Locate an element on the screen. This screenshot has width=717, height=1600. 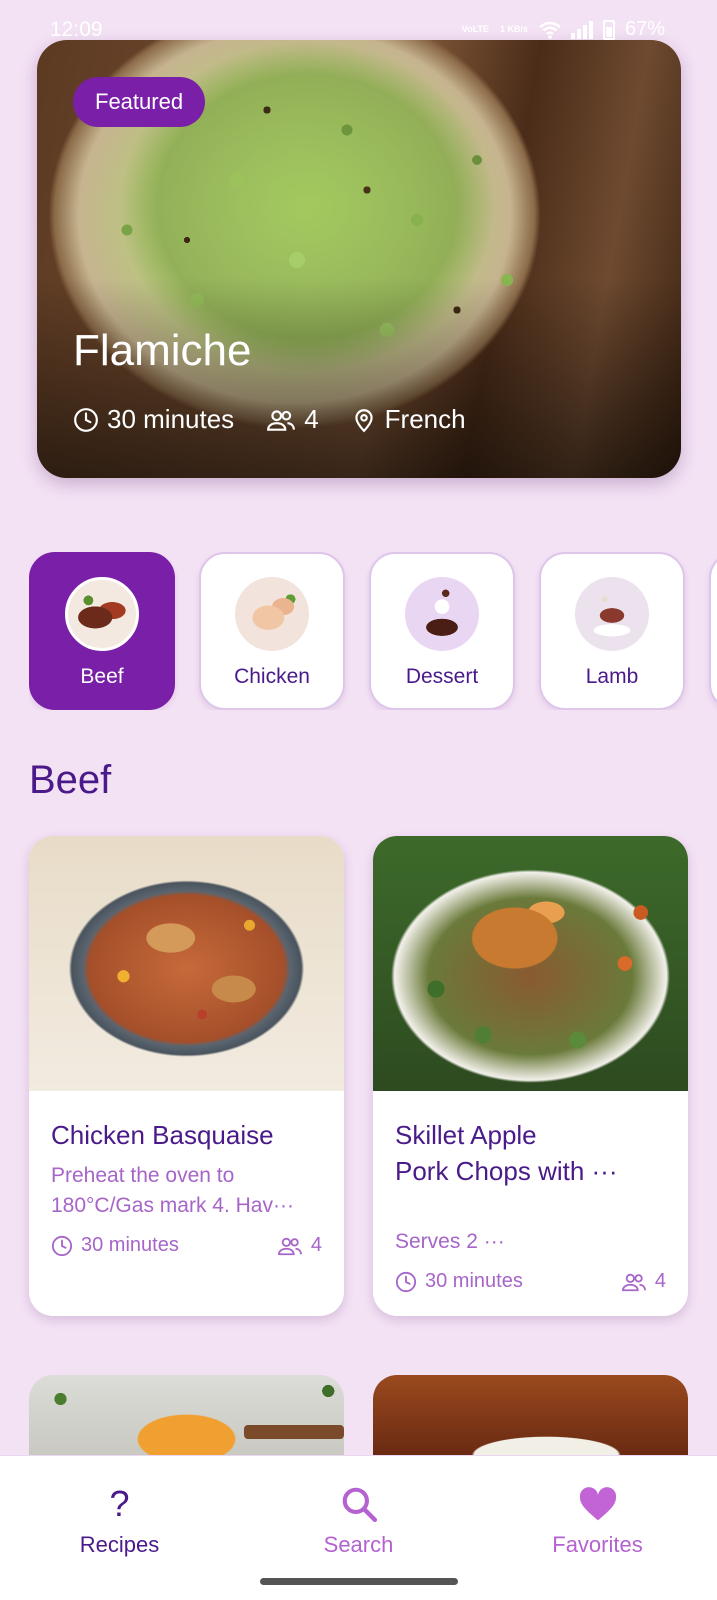
category-chicken: Chicken is located at coordinates (272, 631).